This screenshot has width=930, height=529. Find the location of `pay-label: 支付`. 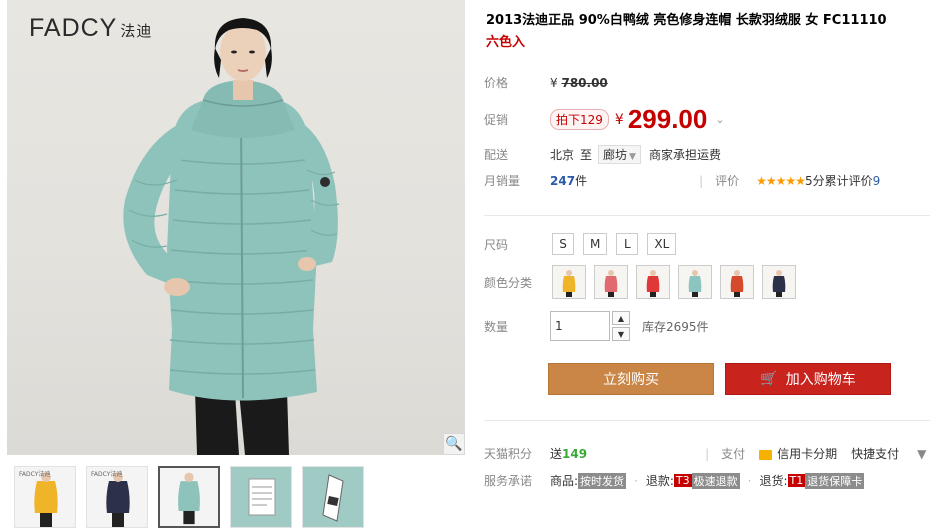

pay-label: 支付 is located at coordinates (733, 454).